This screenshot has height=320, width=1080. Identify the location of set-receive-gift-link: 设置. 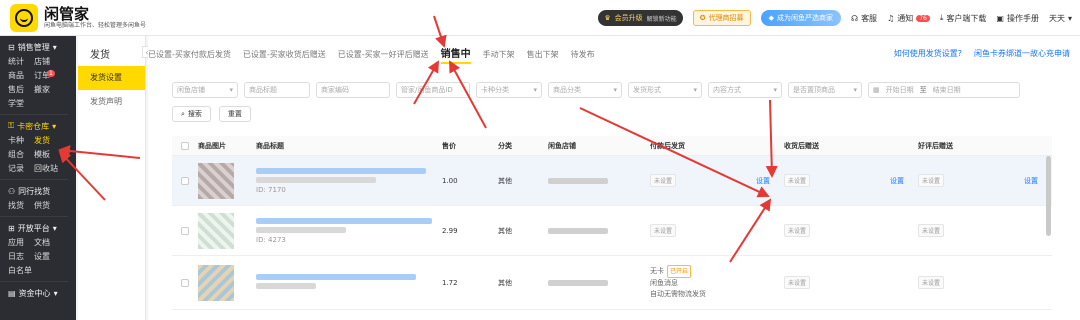
(897, 181).